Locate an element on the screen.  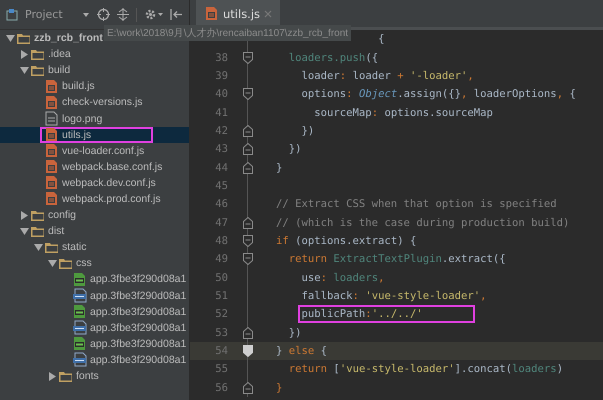
settings-icon is located at coordinates (153, 14).